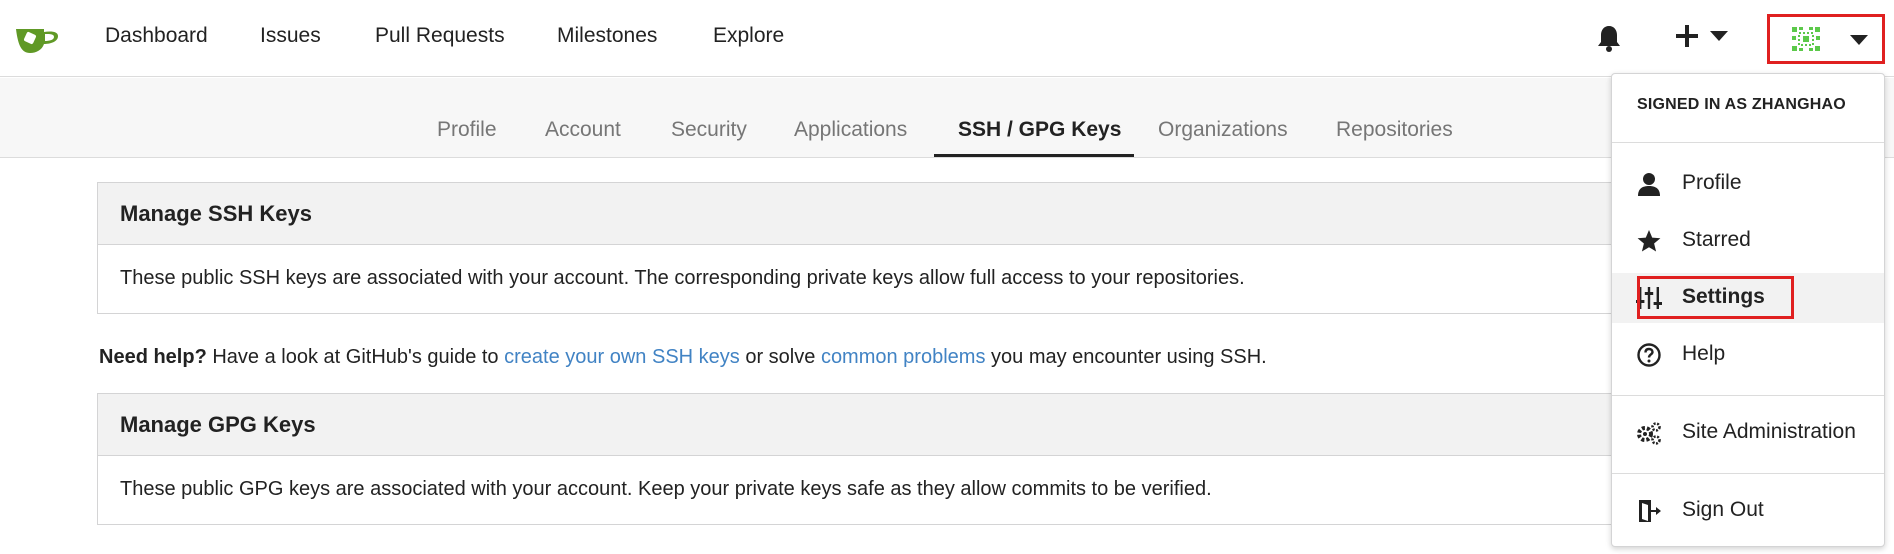 This screenshot has width=1894, height=554. I want to click on nav-milestones: Milestones, so click(607, 36).